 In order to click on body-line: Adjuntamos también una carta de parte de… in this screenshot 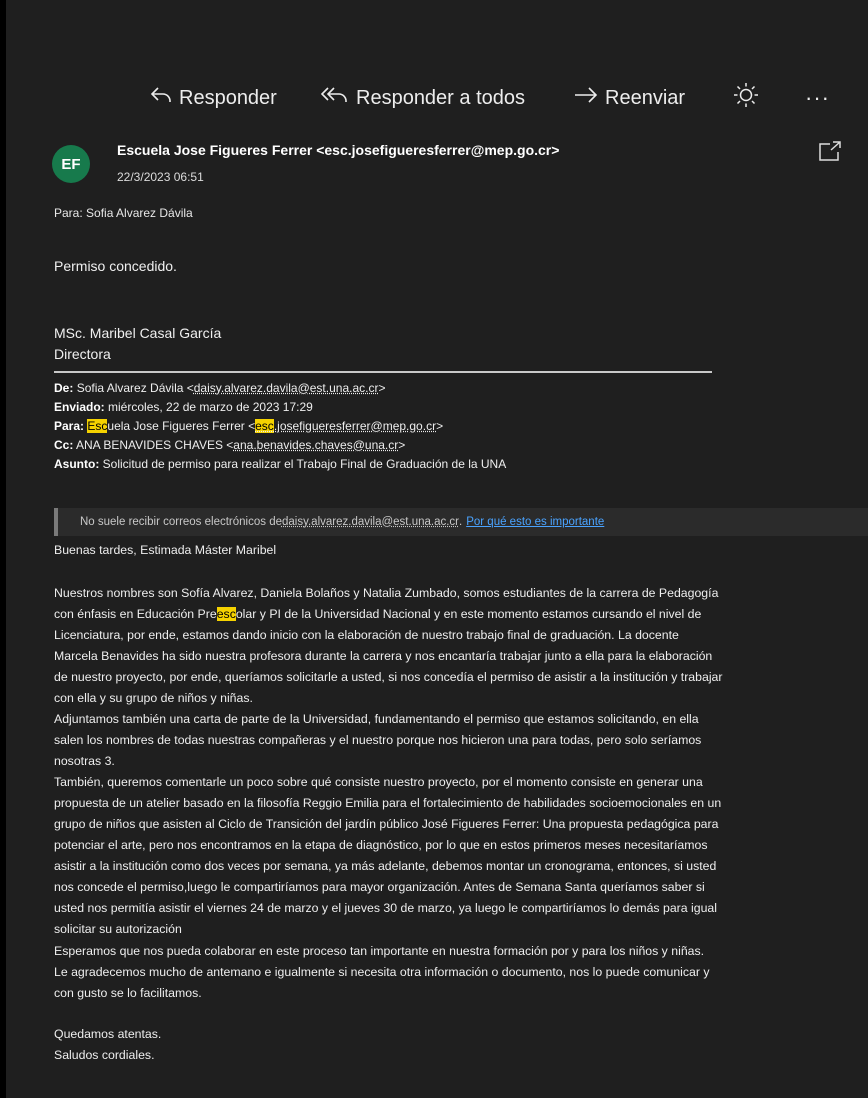, I will do `click(376, 719)`.